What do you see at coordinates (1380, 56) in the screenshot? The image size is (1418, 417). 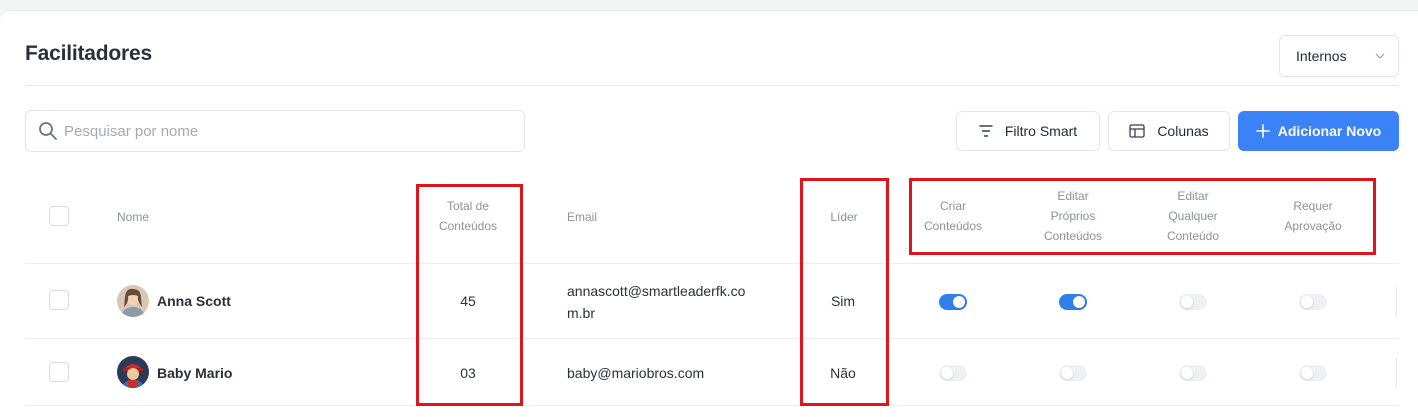 I see `chevron-down-icon` at bounding box center [1380, 56].